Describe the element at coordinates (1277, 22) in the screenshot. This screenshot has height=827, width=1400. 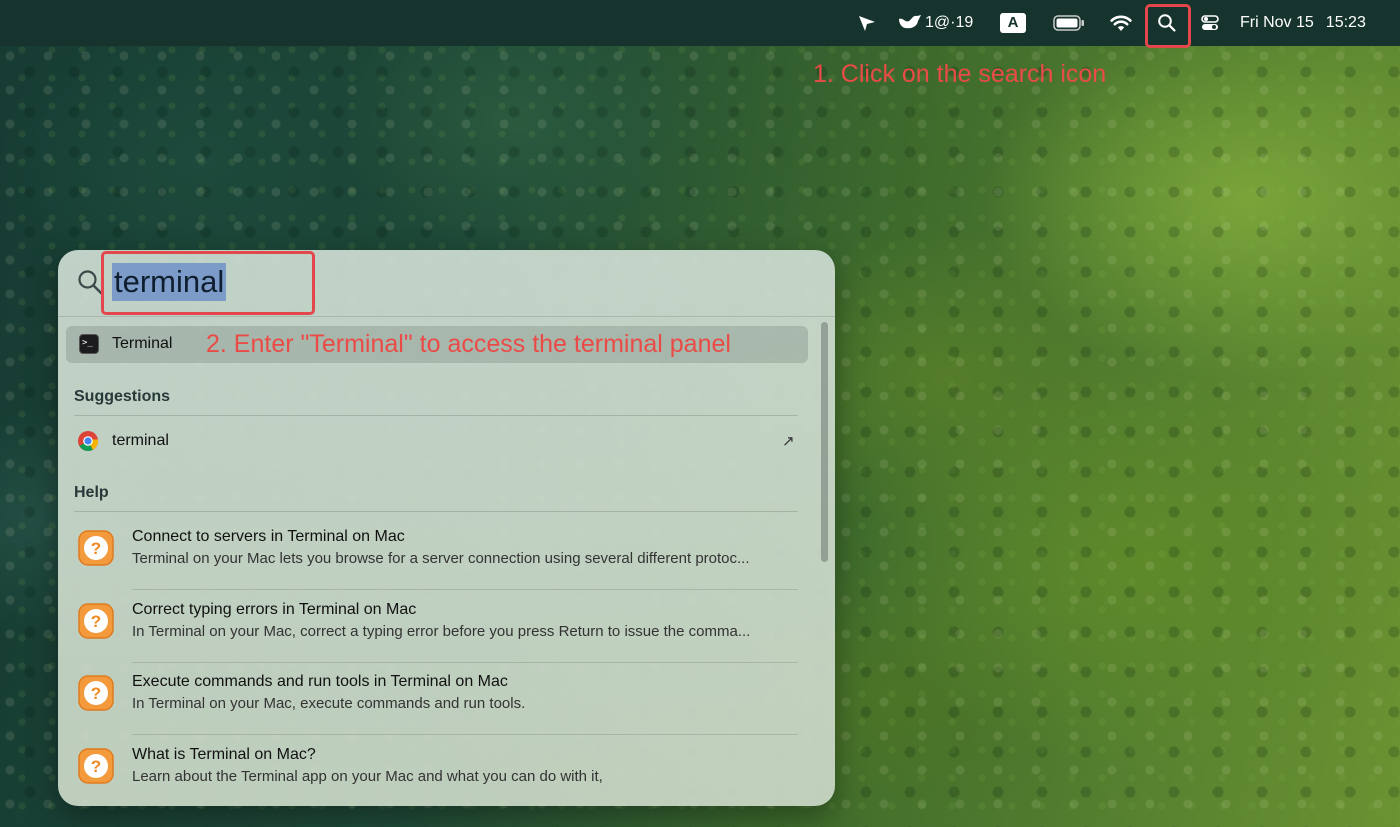
I see `clock-date: Fri Nov 15` at that location.